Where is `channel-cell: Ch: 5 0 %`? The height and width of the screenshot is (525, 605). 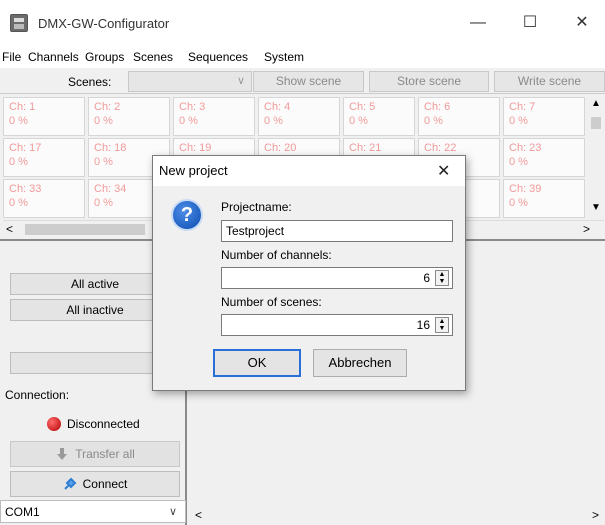
channel-cell: Ch: 5 0 % is located at coordinates (379, 116).